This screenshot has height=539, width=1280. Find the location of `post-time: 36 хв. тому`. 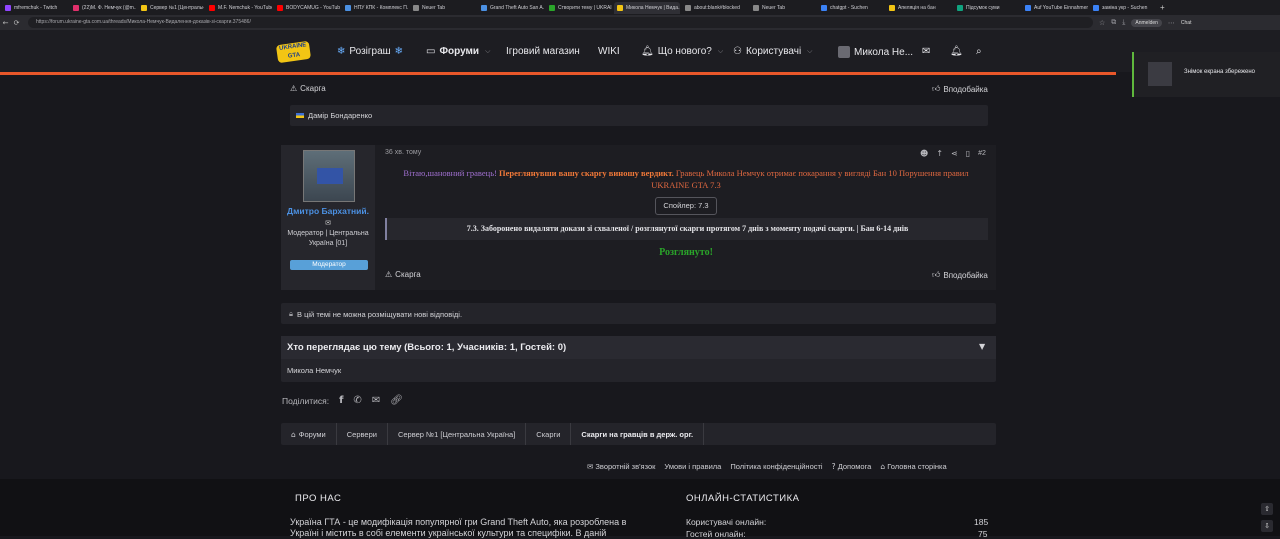

post-time: 36 хв. тому is located at coordinates (403, 152).